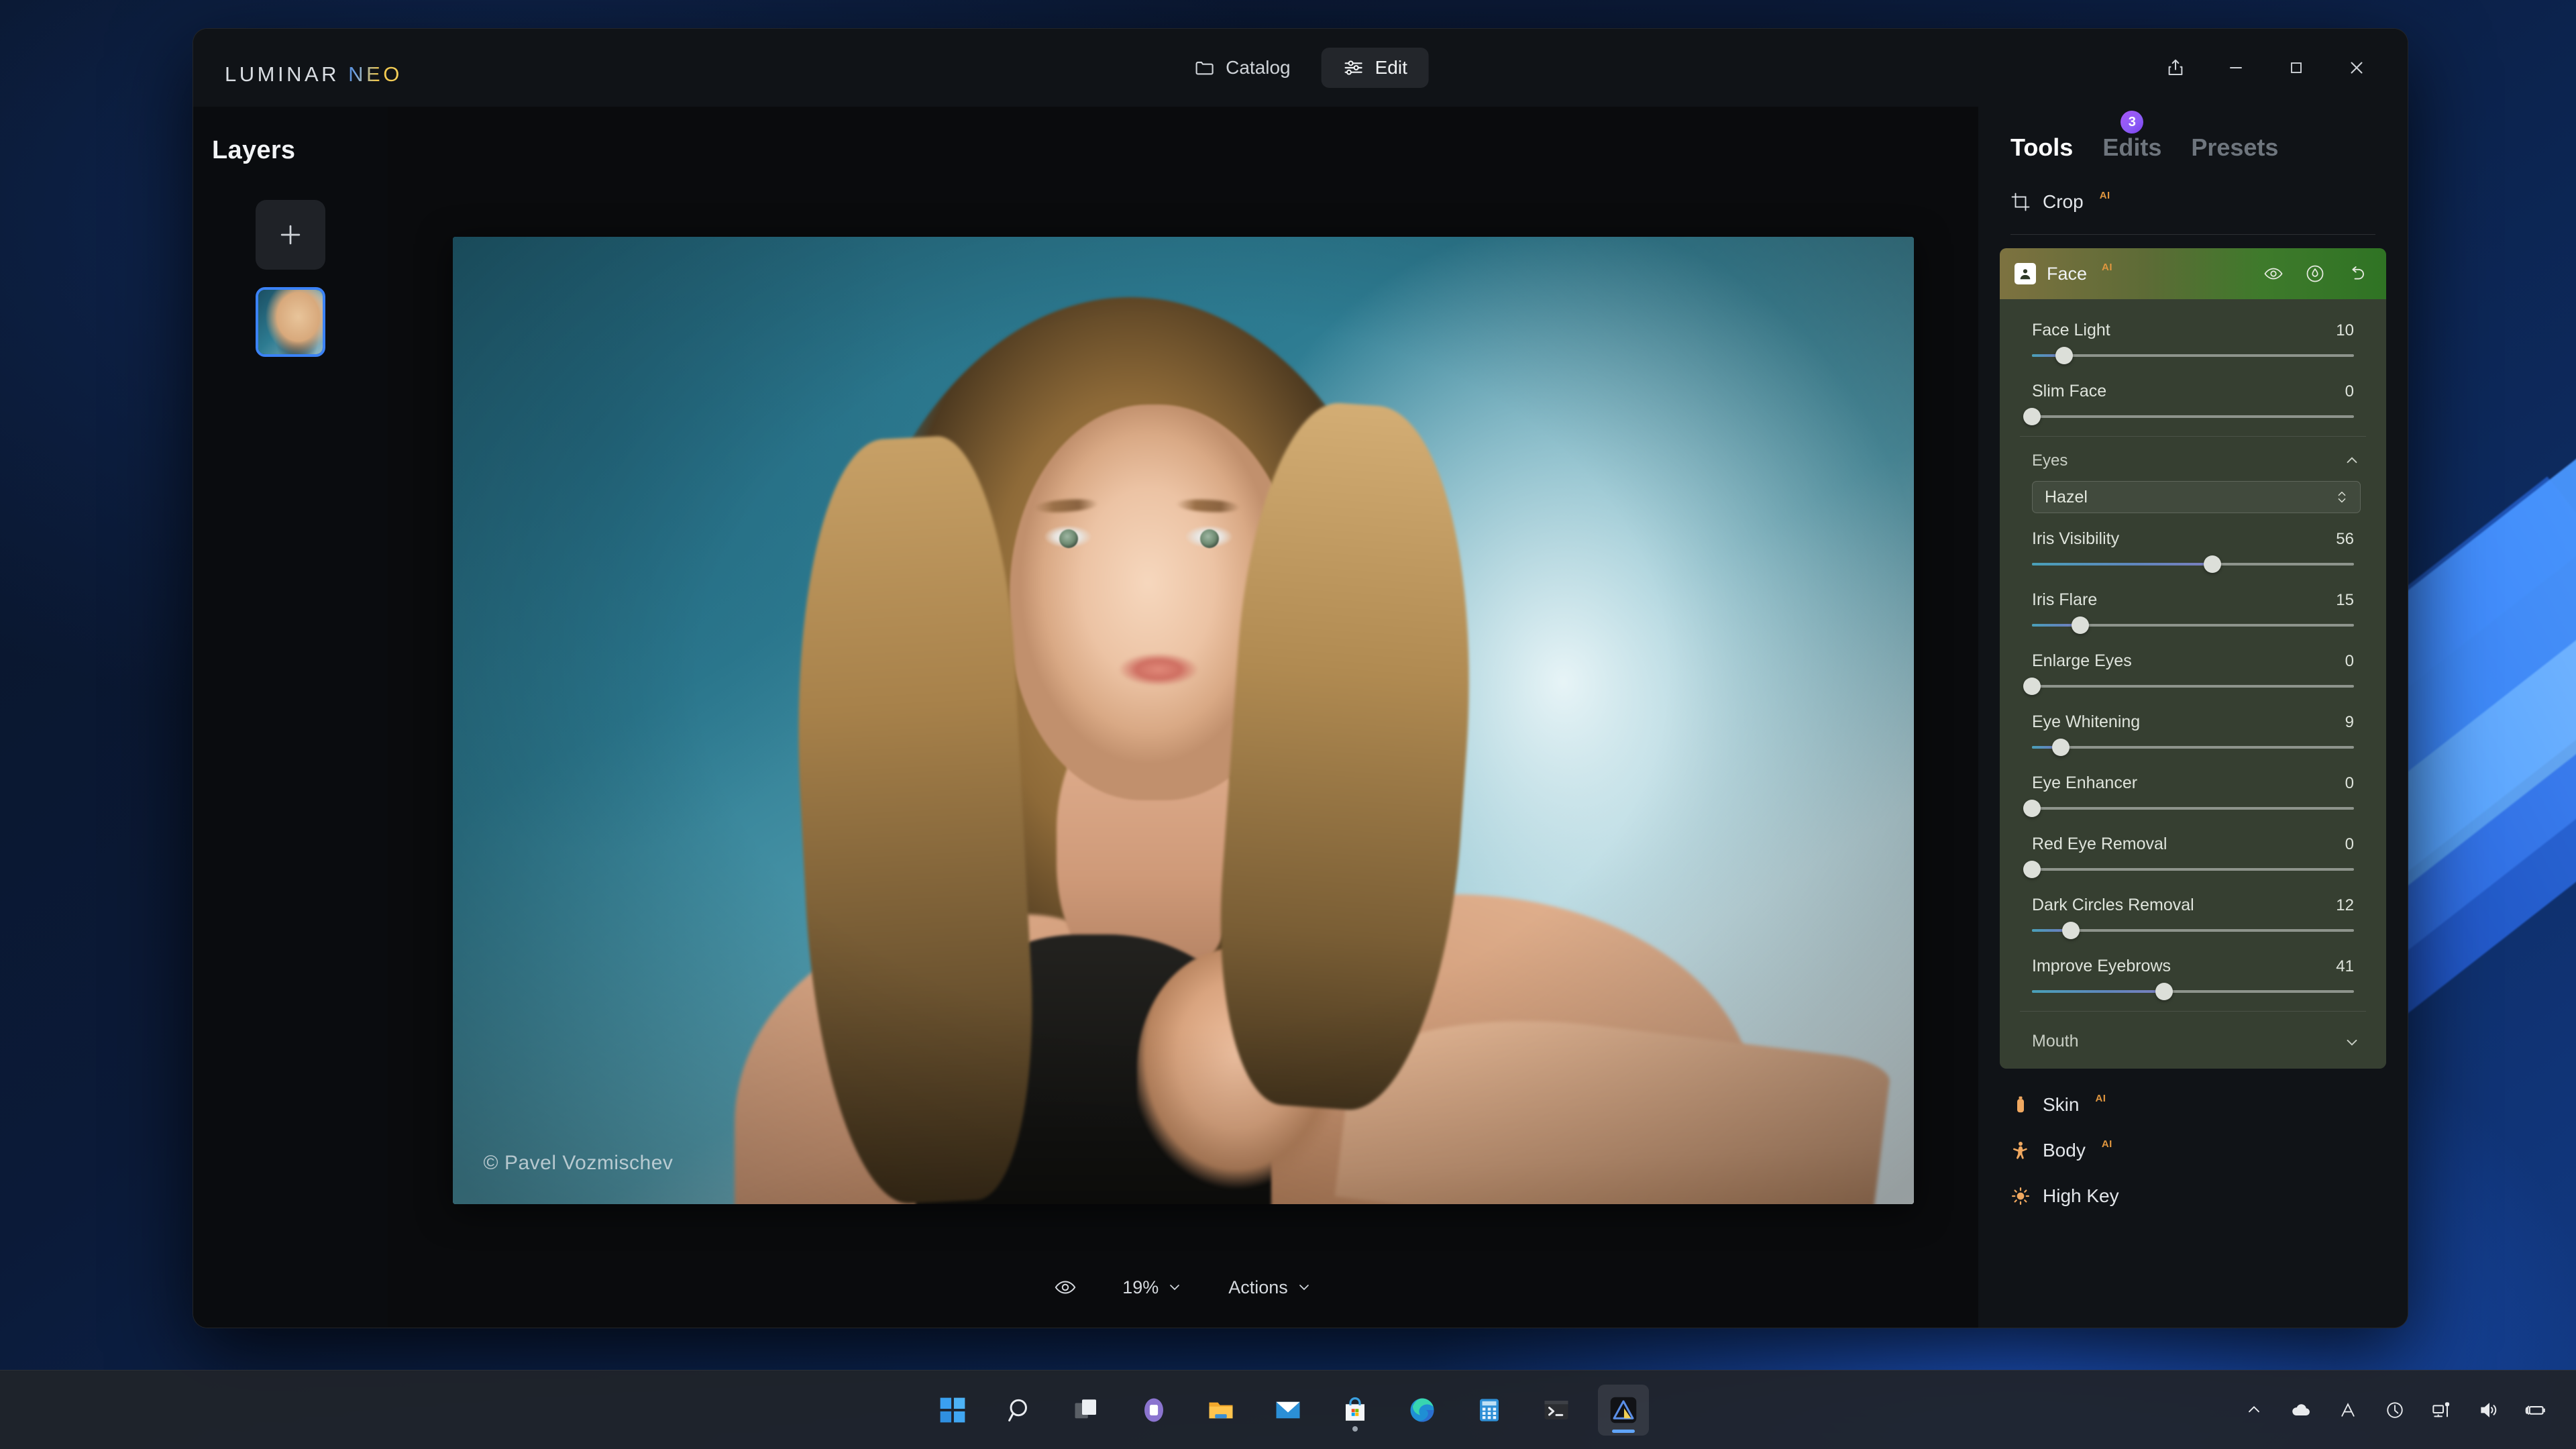  What do you see at coordinates (1220, 1410) in the screenshot?
I see `file-explorer-button` at bounding box center [1220, 1410].